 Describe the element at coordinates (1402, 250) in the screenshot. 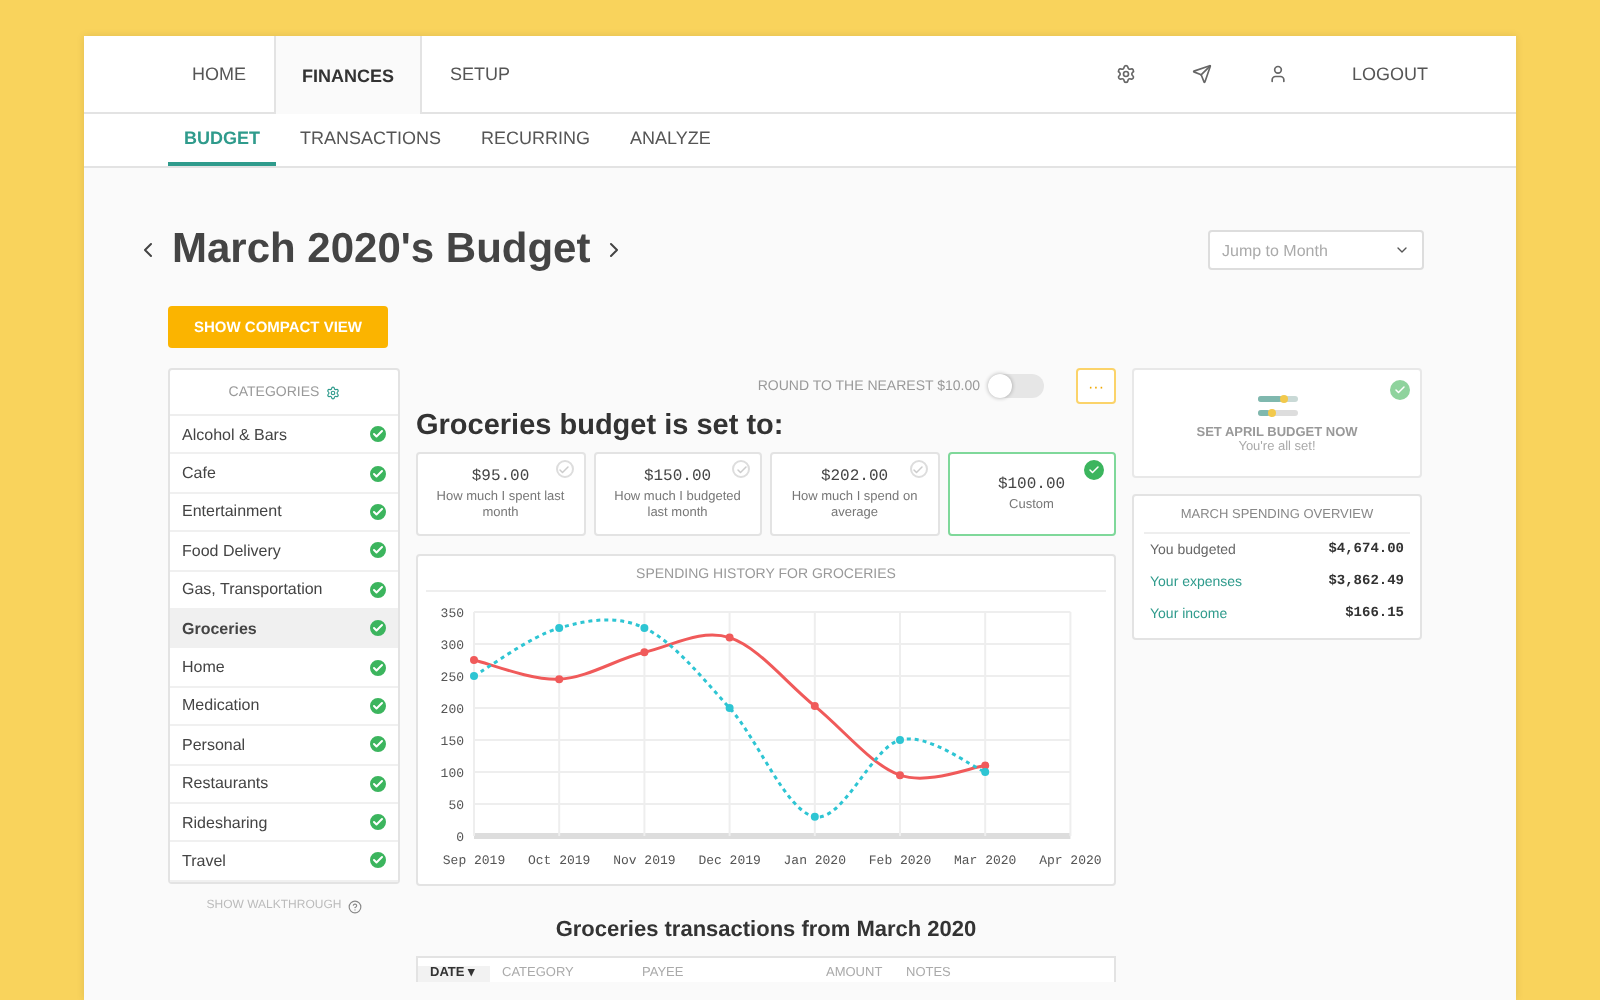

I see `caret-icon` at that location.